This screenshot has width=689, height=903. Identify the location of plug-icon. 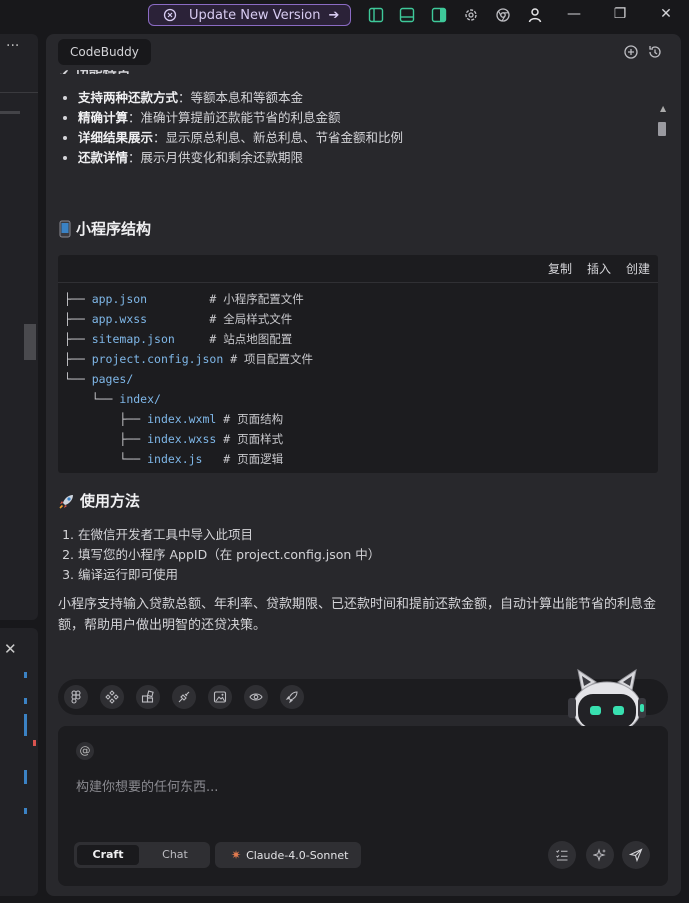
(184, 697).